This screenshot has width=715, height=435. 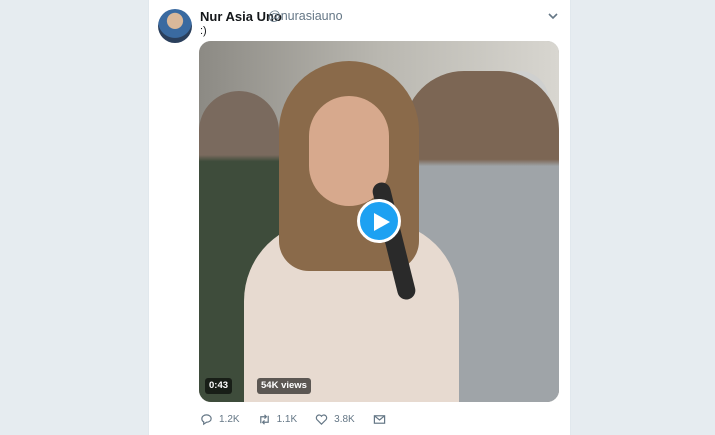 I want to click on video-duration: 0:43, so click(x=219, y=386).